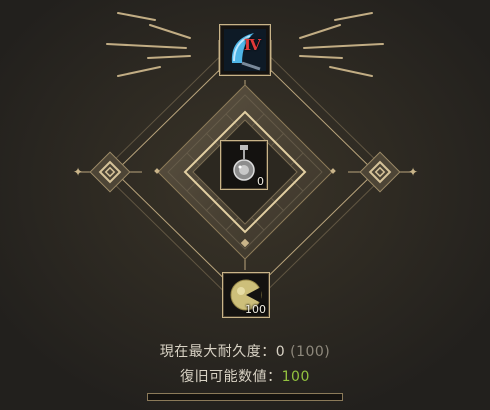 This screenshot has width=490, height=410. Describe the element at coordinates (244, 165) in the screenshot. I see `memory-slot: 0` at that location.